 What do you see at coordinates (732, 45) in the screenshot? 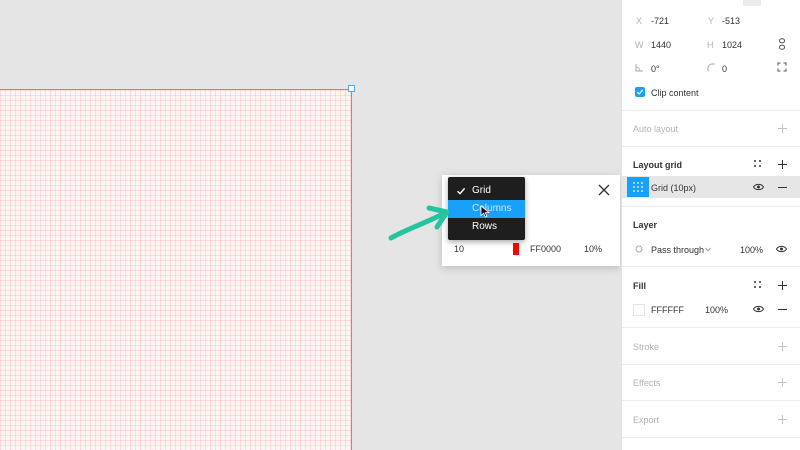
I see `height-input: 1024` at bounding box center [732, 45].